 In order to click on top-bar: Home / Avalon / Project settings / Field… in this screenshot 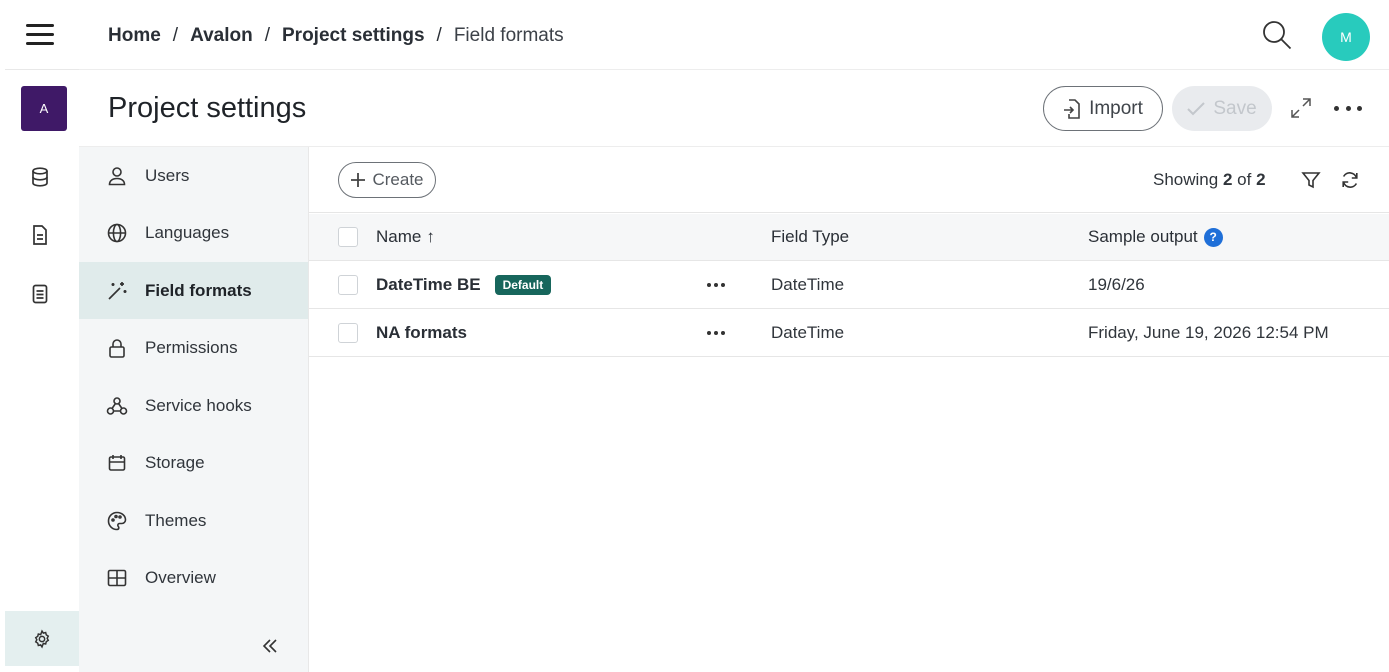, I will do `click(734, 35)`.